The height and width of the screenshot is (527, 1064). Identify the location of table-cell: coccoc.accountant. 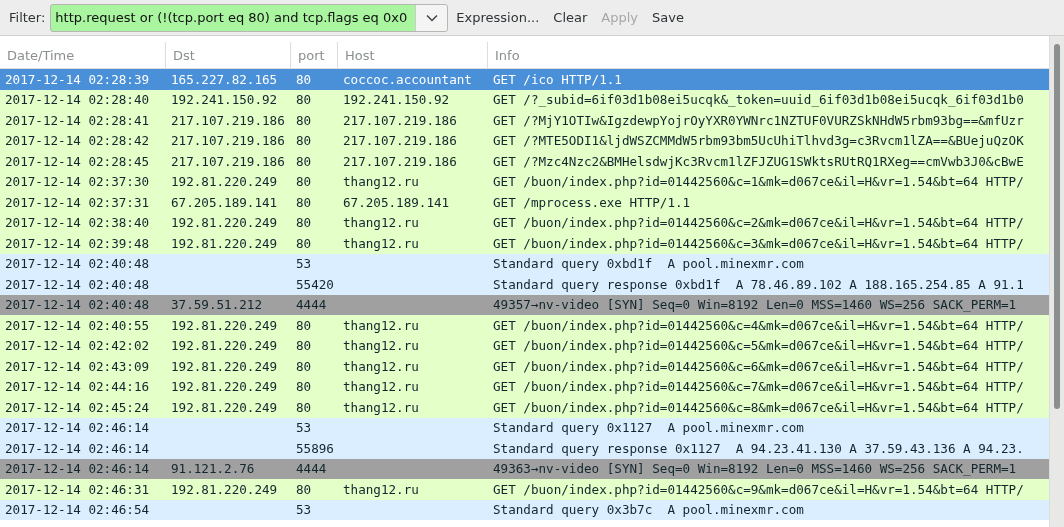
(407, 79).